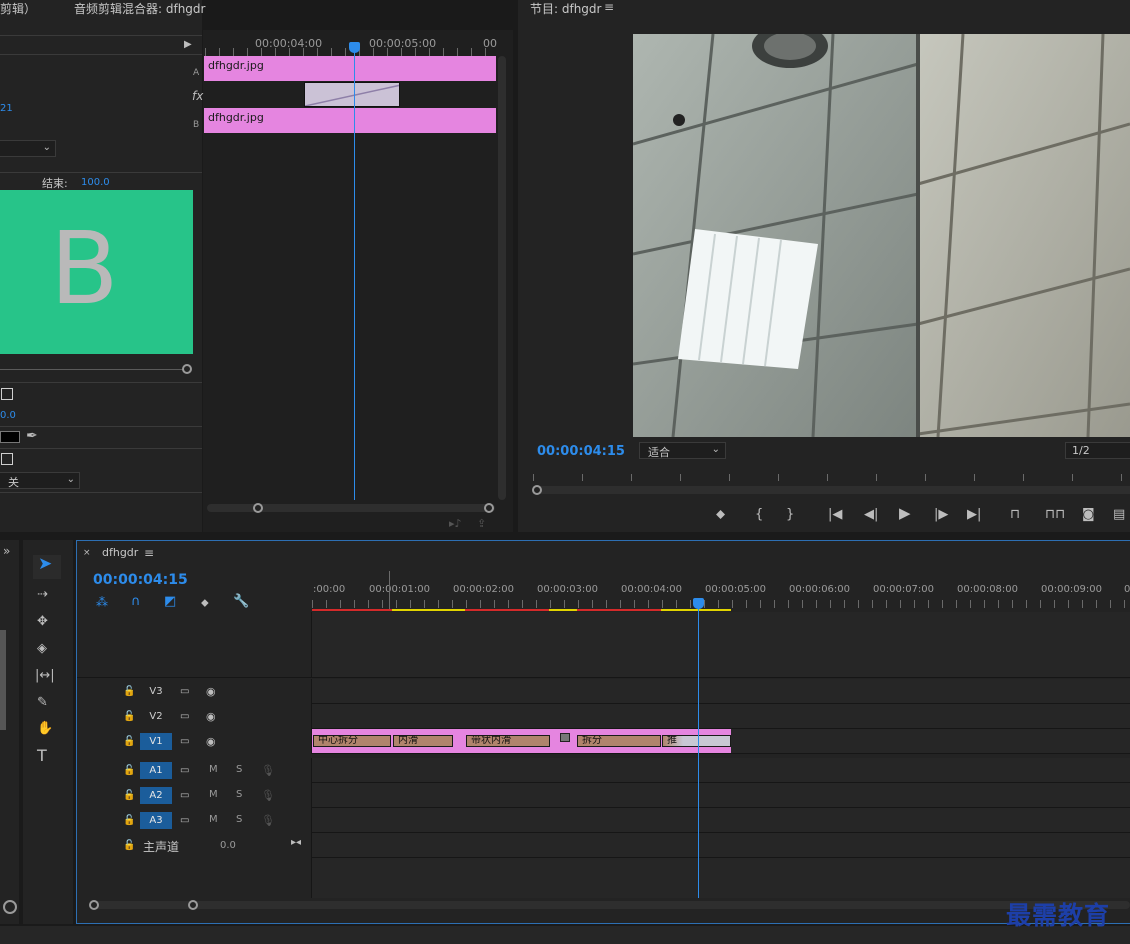 The height and width of the screenshot is (944, 1130). What do you see at coordinates (354, 47) in the screenshot?
I see `mini-playhead-handle` at bounding box center [354, 47].